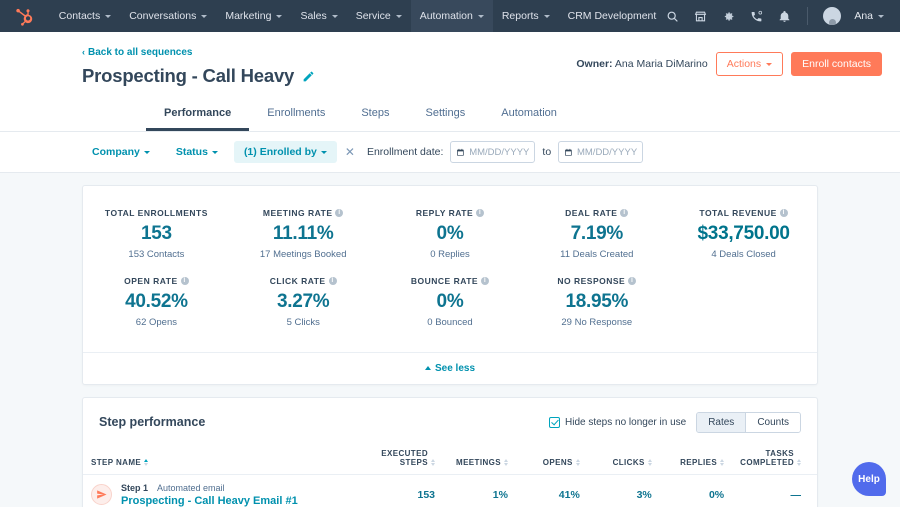  What do you see at coordinates (303, 310) in the screenshot?
I see `metric-click-rate: CLICK RATE i 3.27% 5 Clicks` at bounding box center [303, 310].